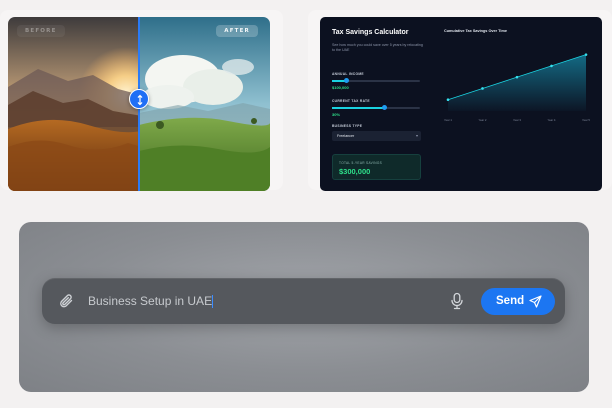 Image resolution: width=612 pixels, height=408 pixels. I want to click on send-button: Send, so click(518, 301).